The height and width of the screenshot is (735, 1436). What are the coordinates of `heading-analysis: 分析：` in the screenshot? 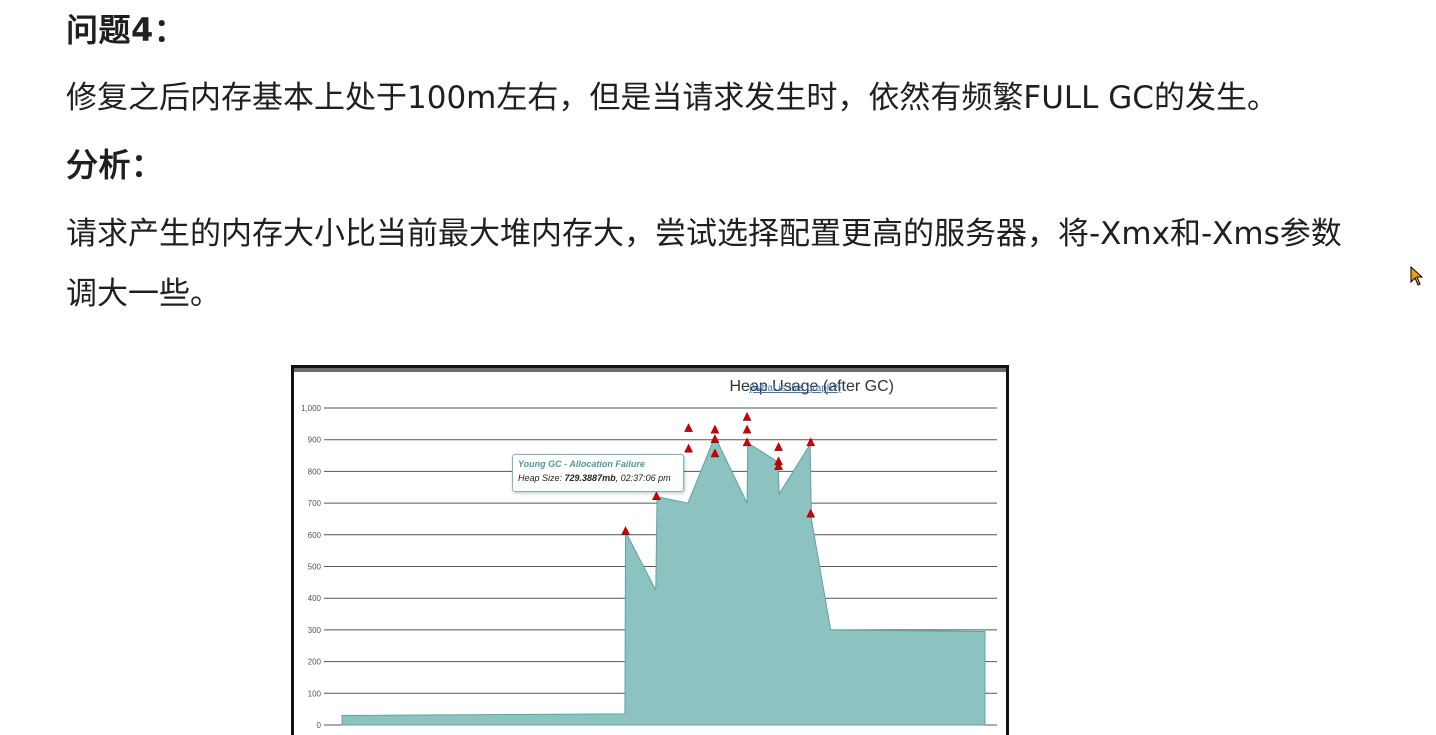 It's located at (115, 165).